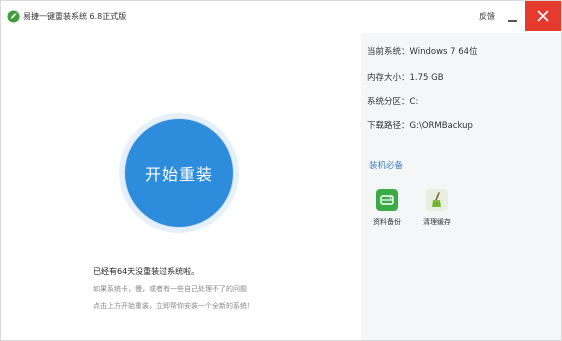  Describe the element at coordinates (414, 102) in the screenshot. I see `info-value: C:` at that location.